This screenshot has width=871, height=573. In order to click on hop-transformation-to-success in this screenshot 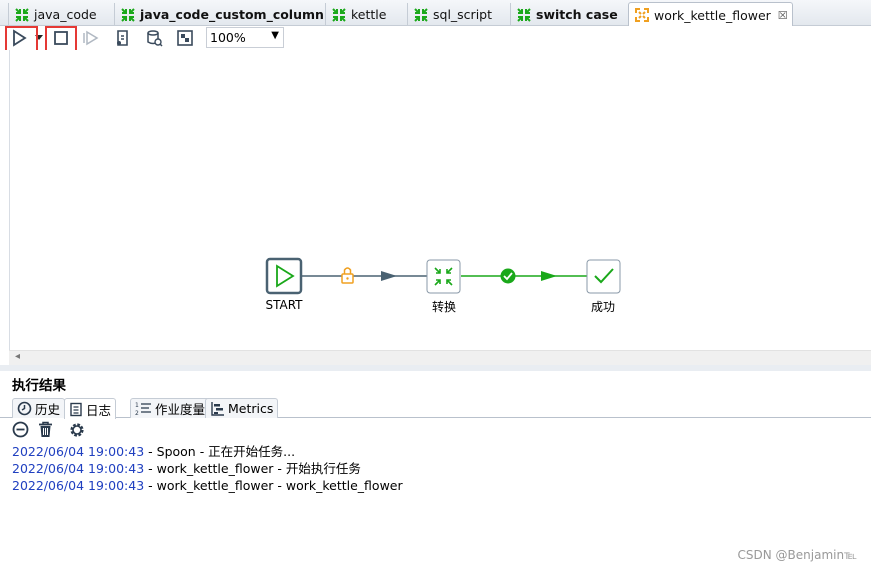, I will do `click(524, 276)`.